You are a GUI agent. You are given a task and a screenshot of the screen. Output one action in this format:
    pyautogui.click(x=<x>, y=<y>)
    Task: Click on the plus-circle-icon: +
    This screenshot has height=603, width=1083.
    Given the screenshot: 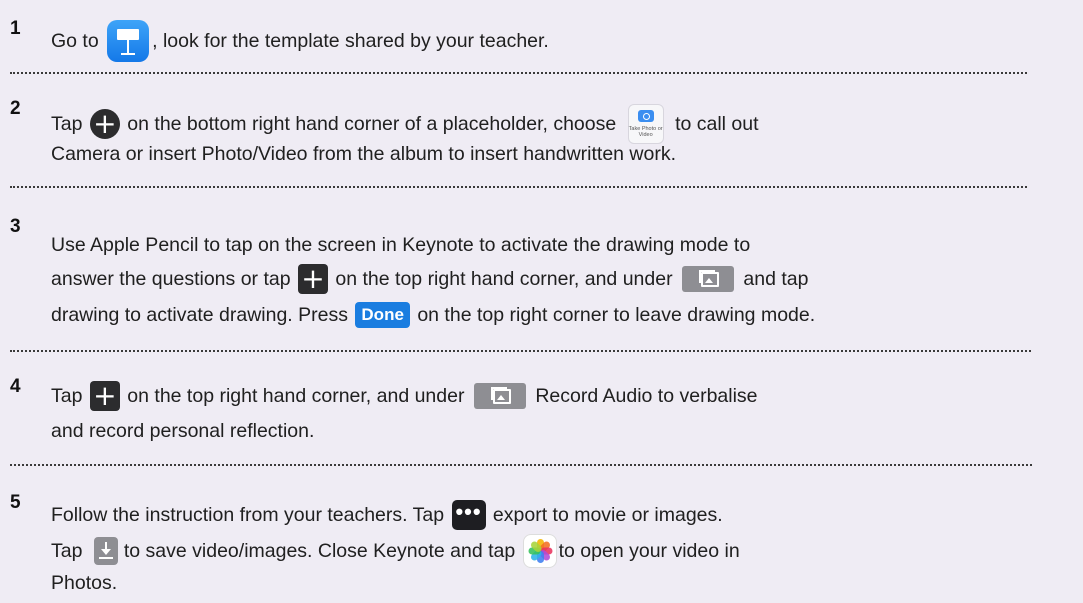 What is the action you would take?
    pyautogui.click(x=104, y=124)
    